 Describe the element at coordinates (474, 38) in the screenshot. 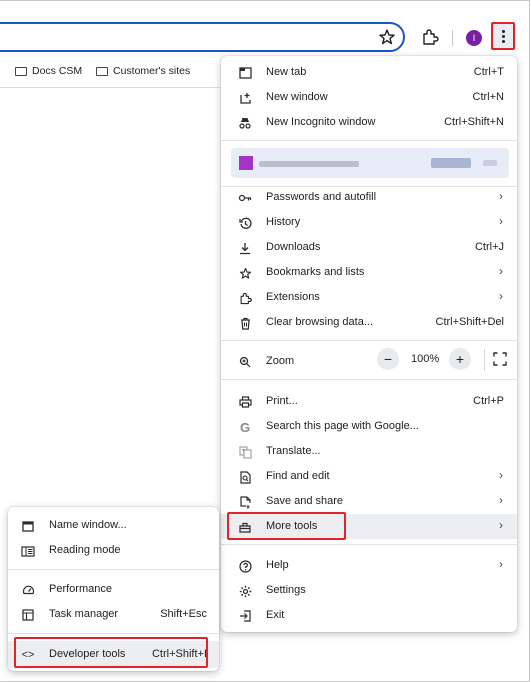

I see `profile-avatar: I` at that location.